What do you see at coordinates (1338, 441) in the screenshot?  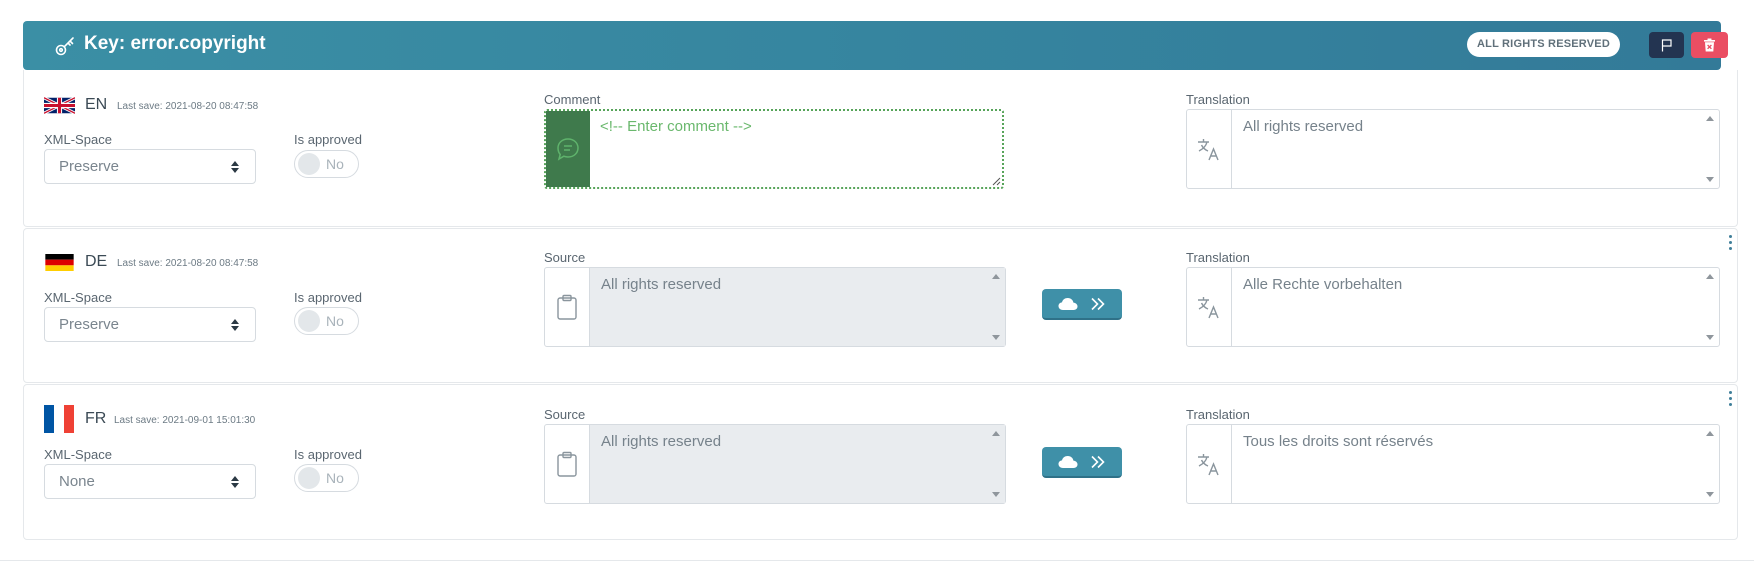 I see `translation-text: Tous les droits sont réservés` at bounding box center [1338, 441].